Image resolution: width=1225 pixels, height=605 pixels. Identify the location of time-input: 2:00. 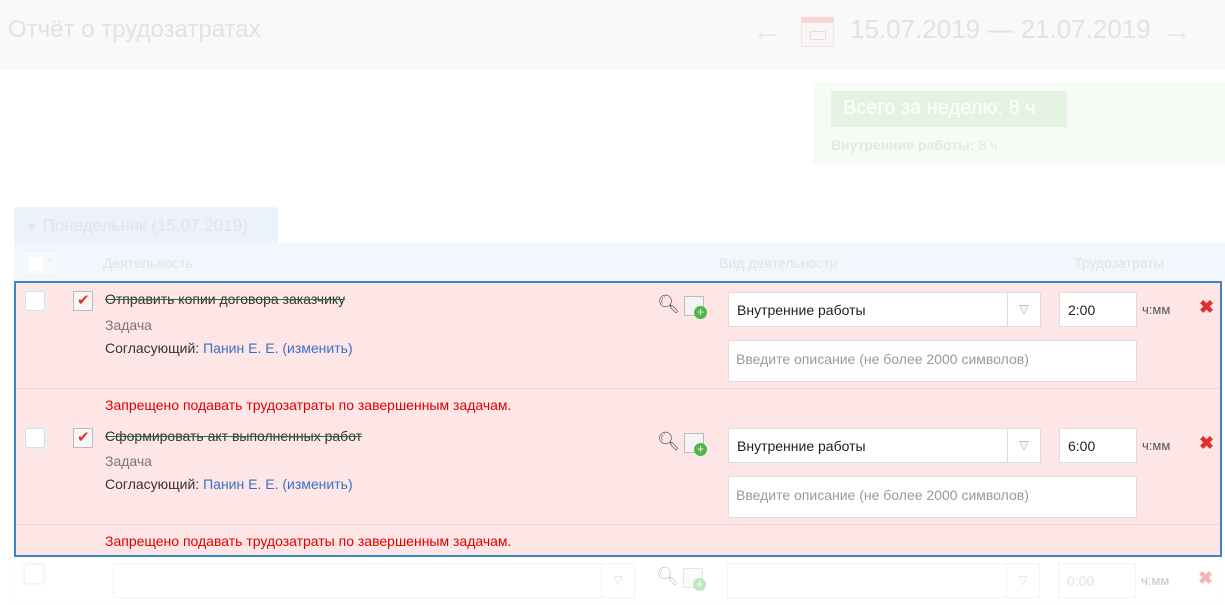
(1098, 309).